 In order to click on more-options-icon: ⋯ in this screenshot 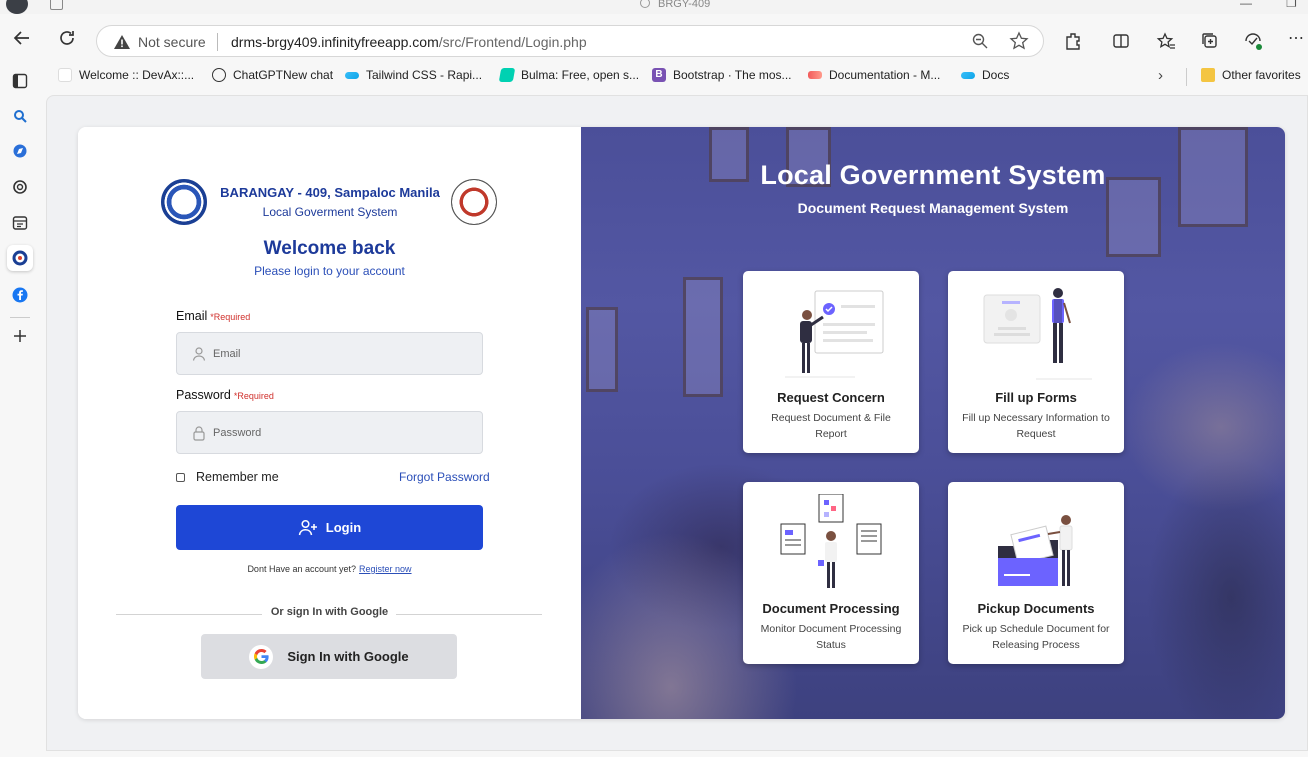, I will do `click(1298, 38)`.